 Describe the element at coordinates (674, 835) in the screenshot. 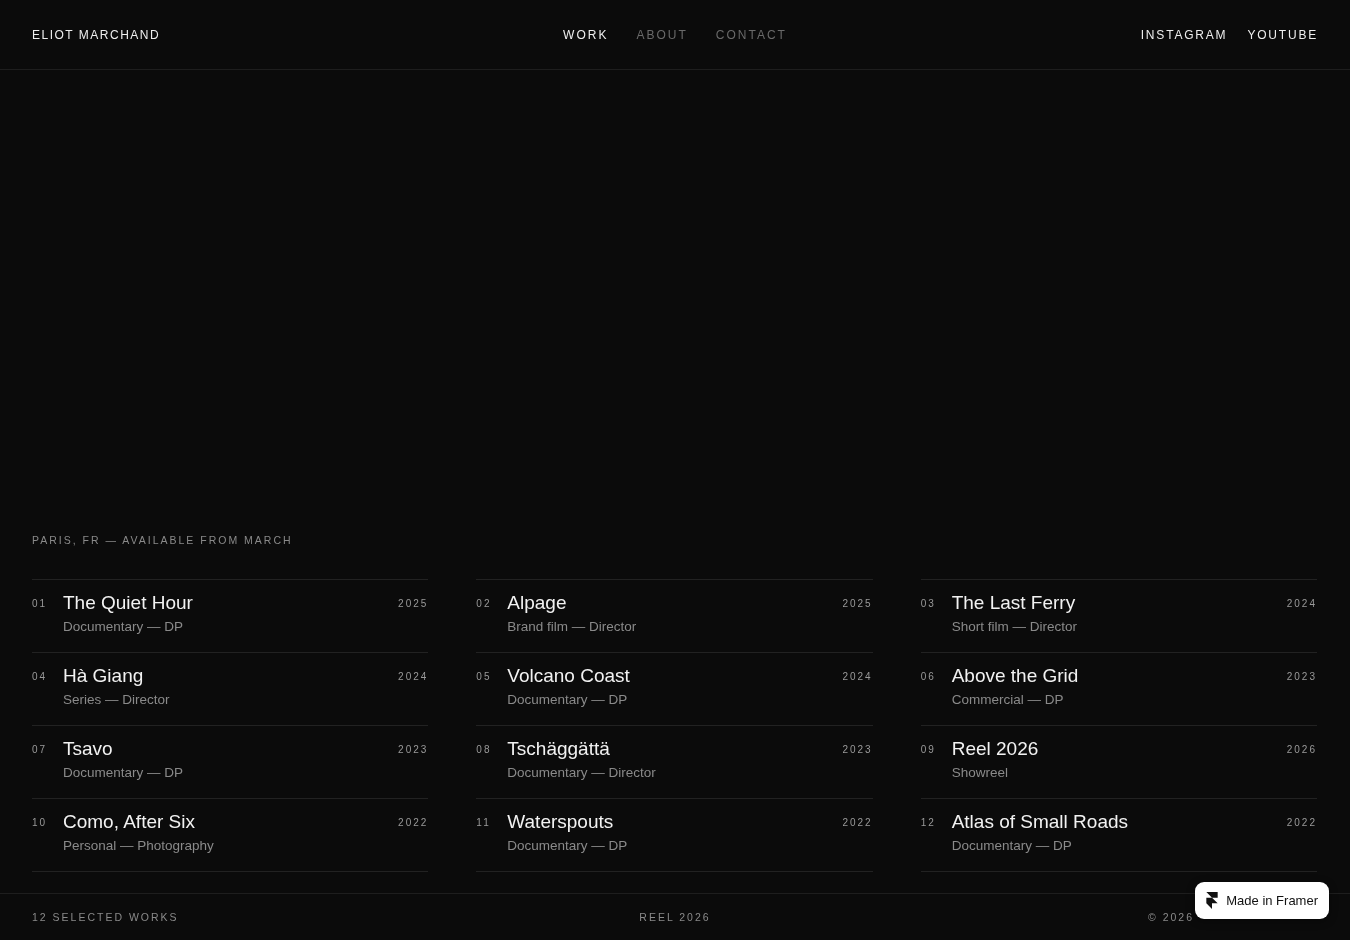

I see `work-item: 11 Waterspouts Documentary — DP 2022` at that location.